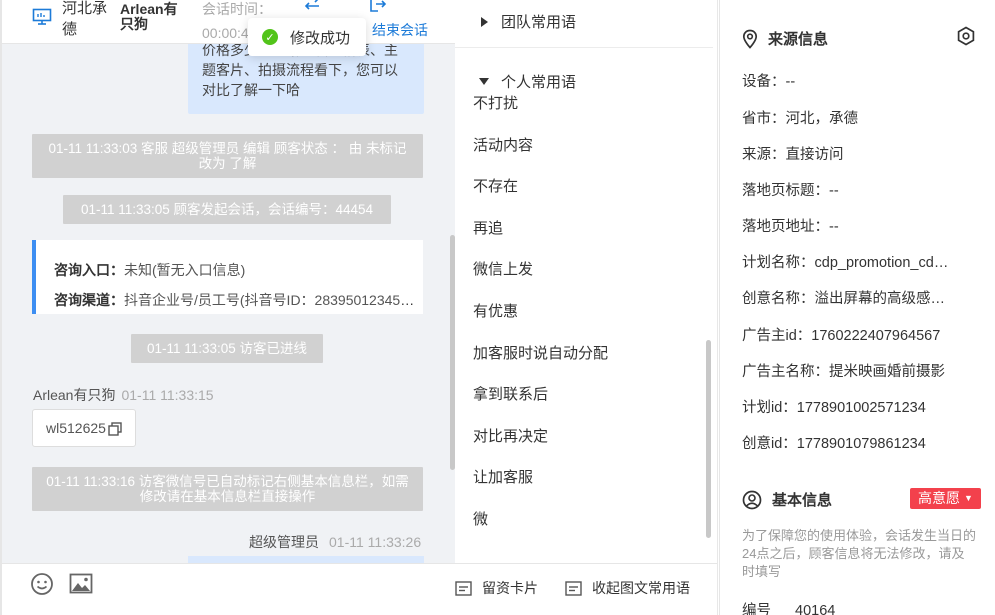  I want to click on collapse-phrases-button: 收起图文常用语, so click(627, 588).